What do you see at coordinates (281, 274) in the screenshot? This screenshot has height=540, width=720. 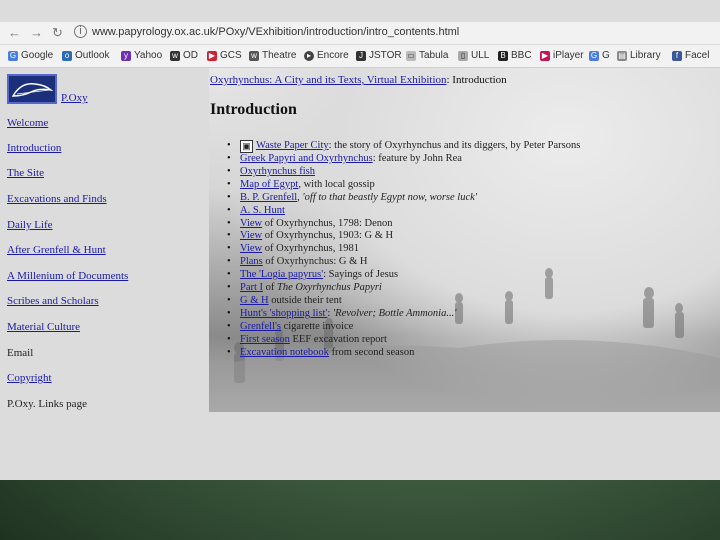 I see `list-item-link: The 'Logia papyrus'` at bounding box center [281, 274].